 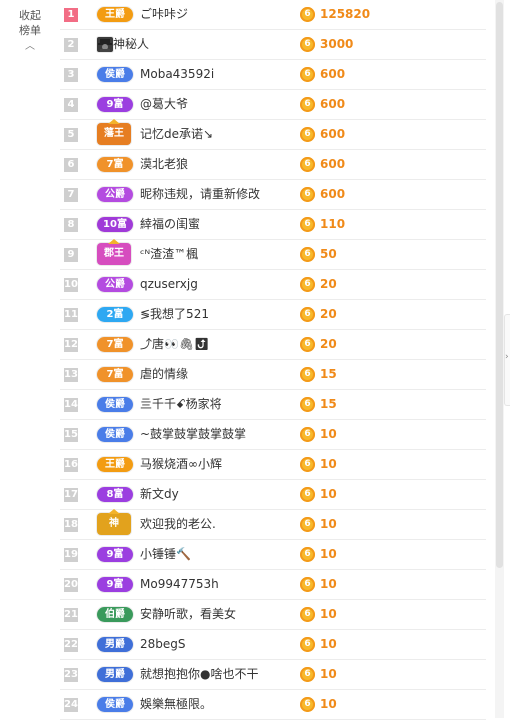 I want to click on user-name: 欢迎我的老公., so click(x=178, y=524).